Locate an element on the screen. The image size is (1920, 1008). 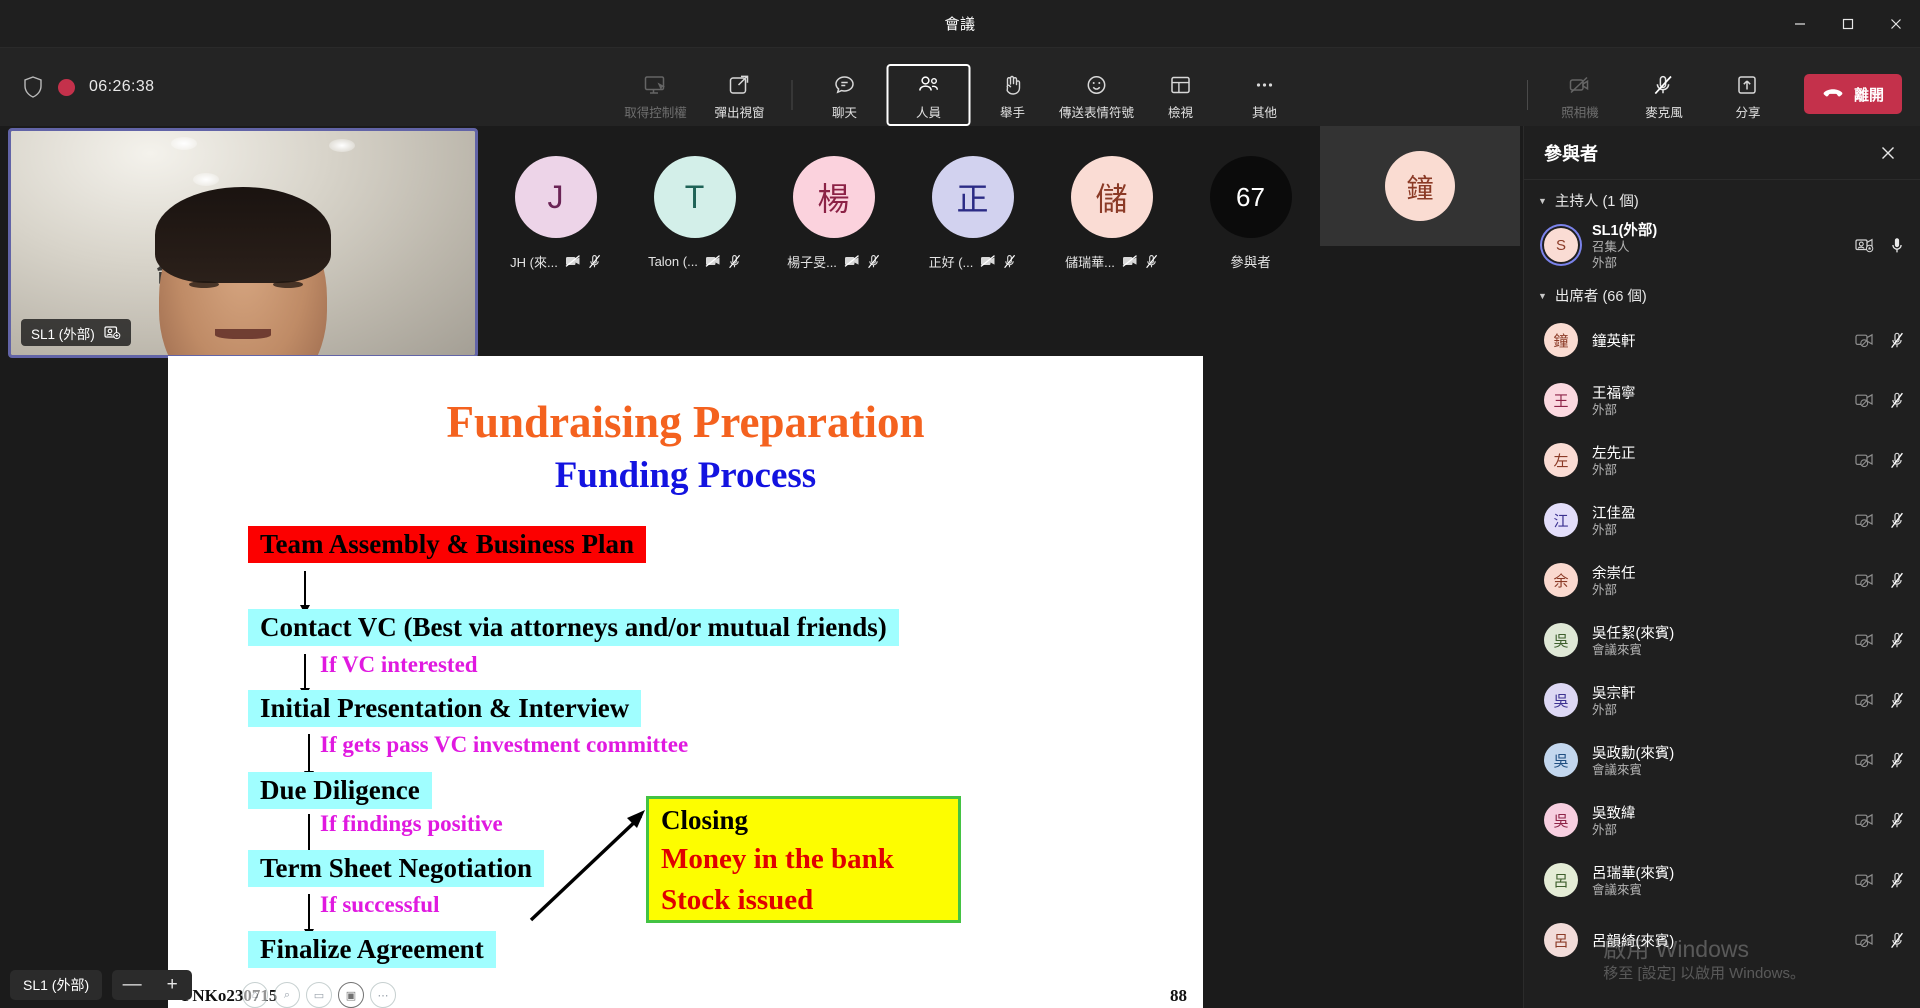
camera-add-icon is located at coordinates (1864, 245).